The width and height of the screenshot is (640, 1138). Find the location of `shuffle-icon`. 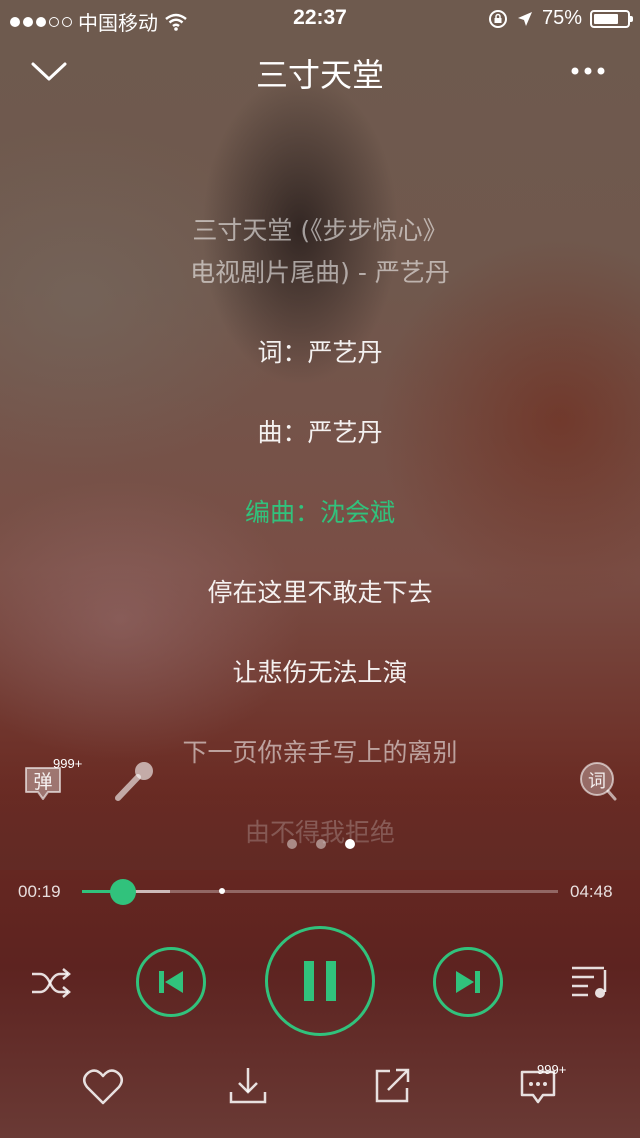

shuffle-icon is located at coordinates (51, 983).